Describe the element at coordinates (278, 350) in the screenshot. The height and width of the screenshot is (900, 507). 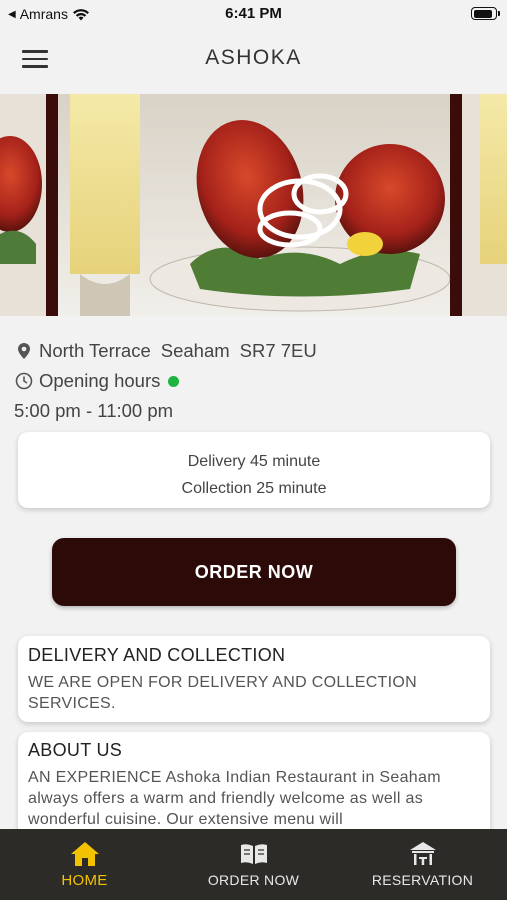
I see `address-postcode: SR7 7EU` at that location.